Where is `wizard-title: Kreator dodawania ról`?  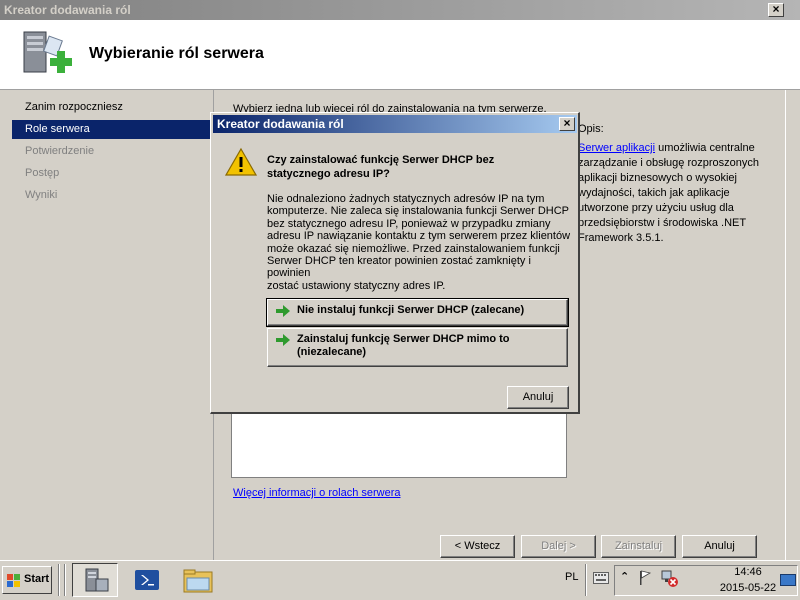
wizard-title: Kreator dodawania ról is located at coordinates (67, 10).